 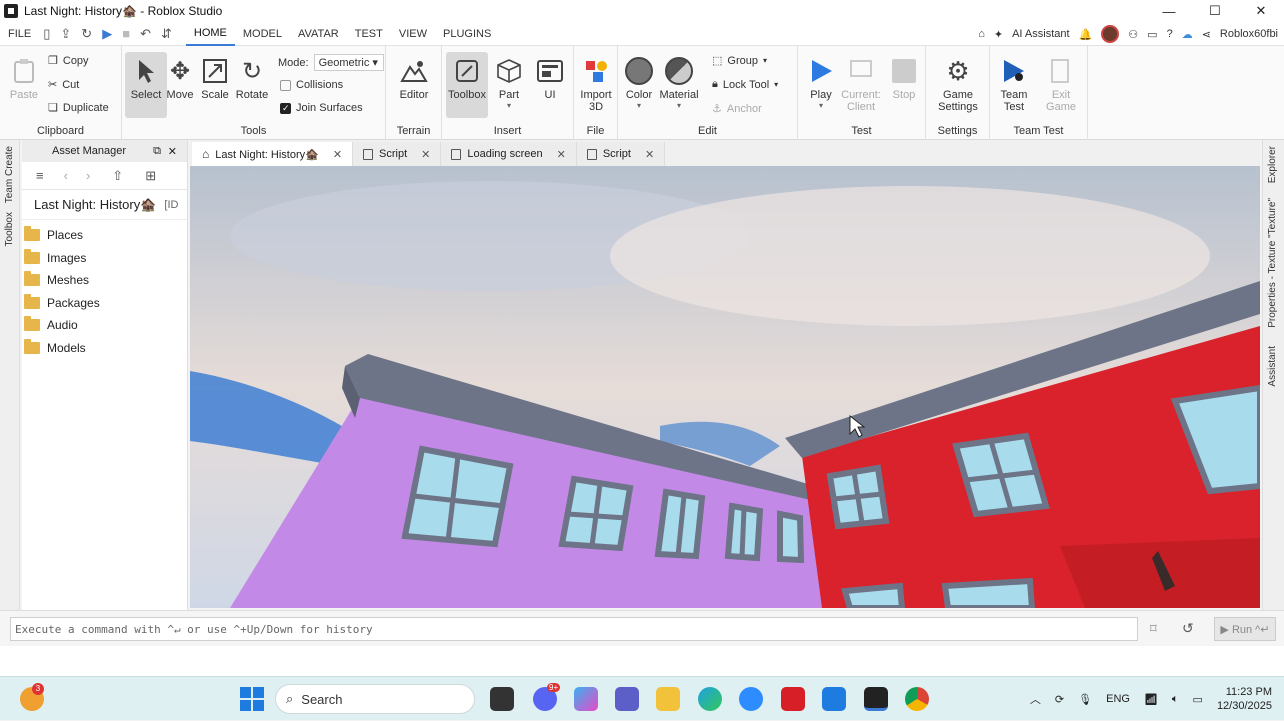 What do you see at coordinates (627, 699) in the screenshot?
I see `teams-icon` at bounding box center [627, 699].